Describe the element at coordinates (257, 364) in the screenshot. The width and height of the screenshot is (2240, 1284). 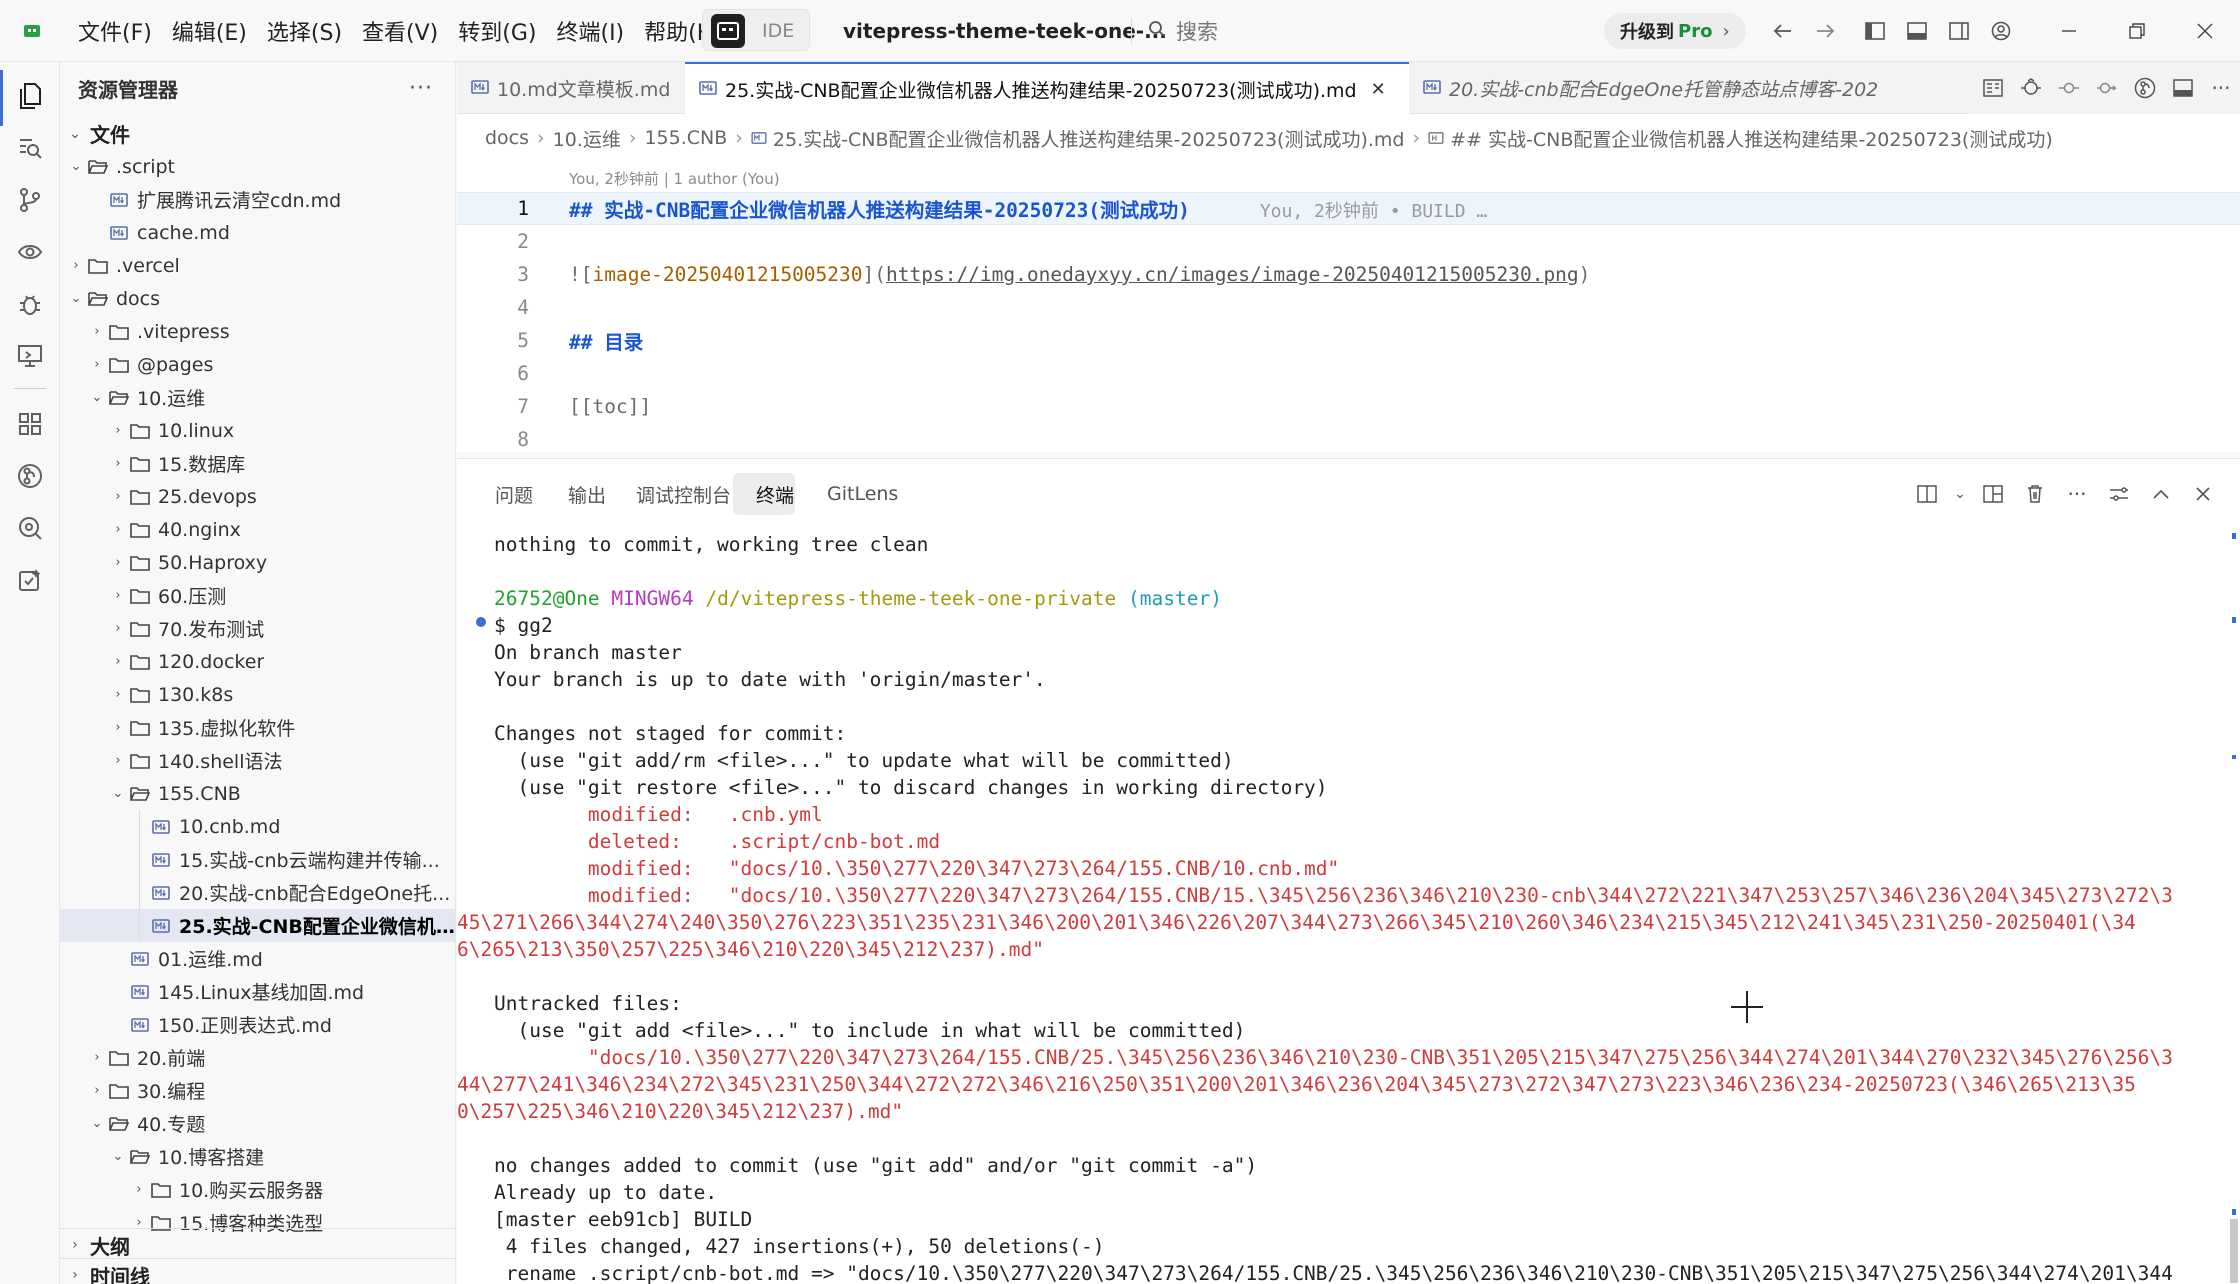
I see `tree-folder: › @pages` at that location.